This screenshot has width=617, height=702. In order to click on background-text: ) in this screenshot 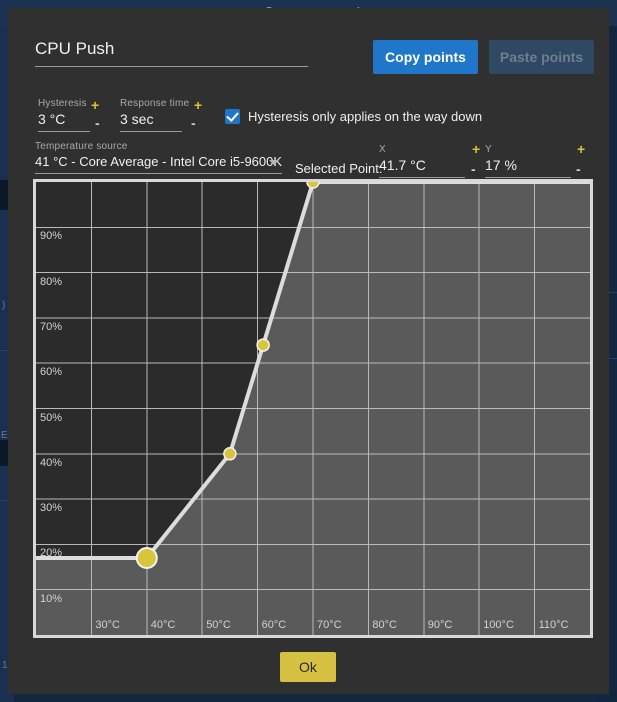, I will do `click(4, 305)`.